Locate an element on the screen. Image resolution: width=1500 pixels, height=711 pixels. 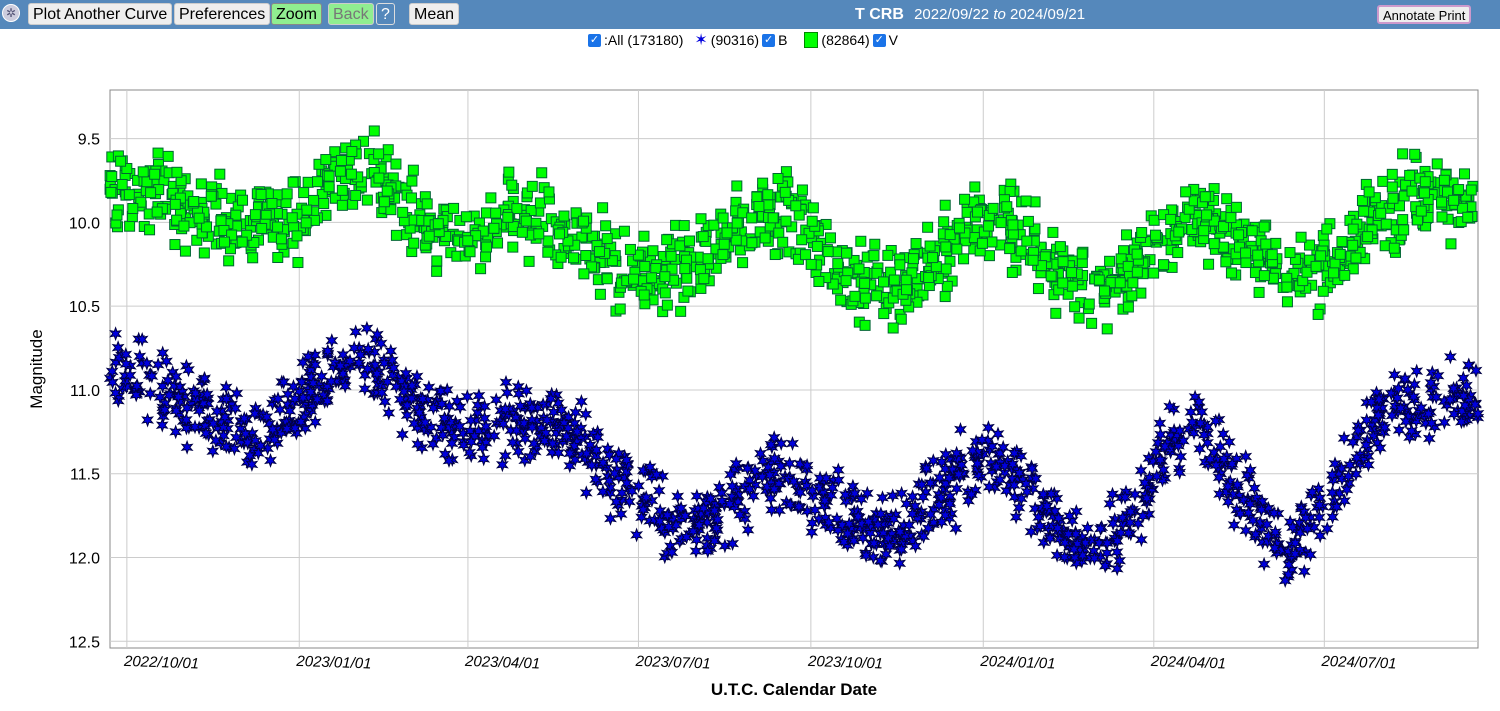
y-tick-label: 12.0 is located at coordinates (84, 559).